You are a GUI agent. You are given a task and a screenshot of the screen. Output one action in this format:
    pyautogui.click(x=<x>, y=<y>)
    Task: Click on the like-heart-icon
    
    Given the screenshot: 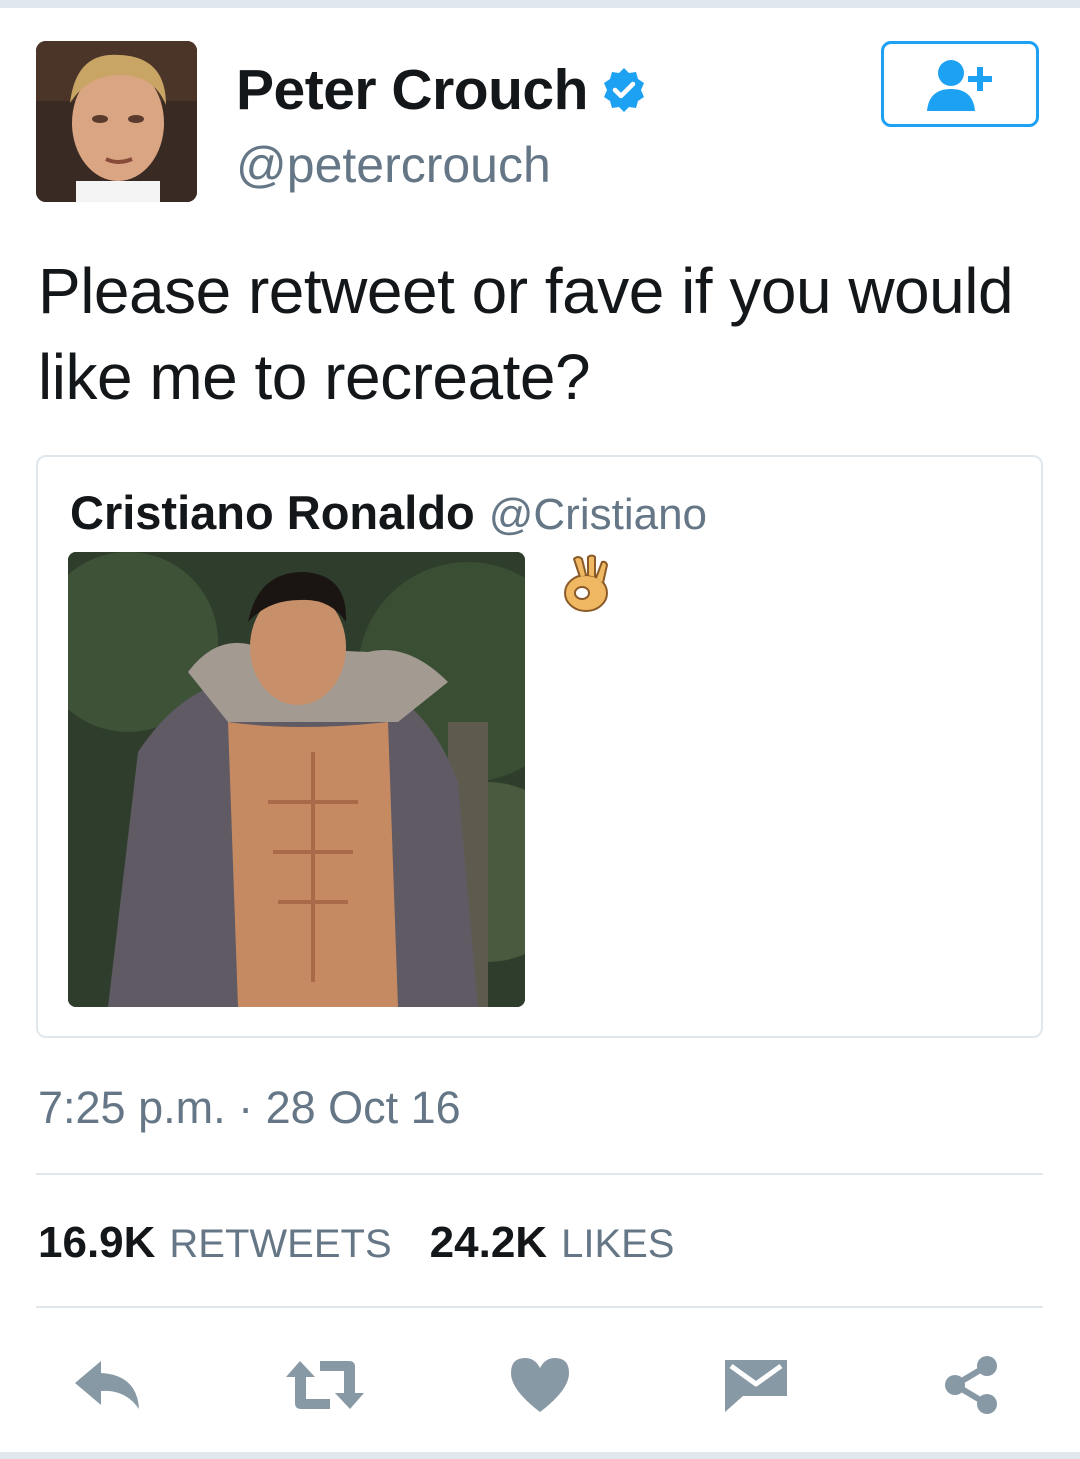 What is the action you would take?
    pyautogui.click(x=540, y=1385)
    